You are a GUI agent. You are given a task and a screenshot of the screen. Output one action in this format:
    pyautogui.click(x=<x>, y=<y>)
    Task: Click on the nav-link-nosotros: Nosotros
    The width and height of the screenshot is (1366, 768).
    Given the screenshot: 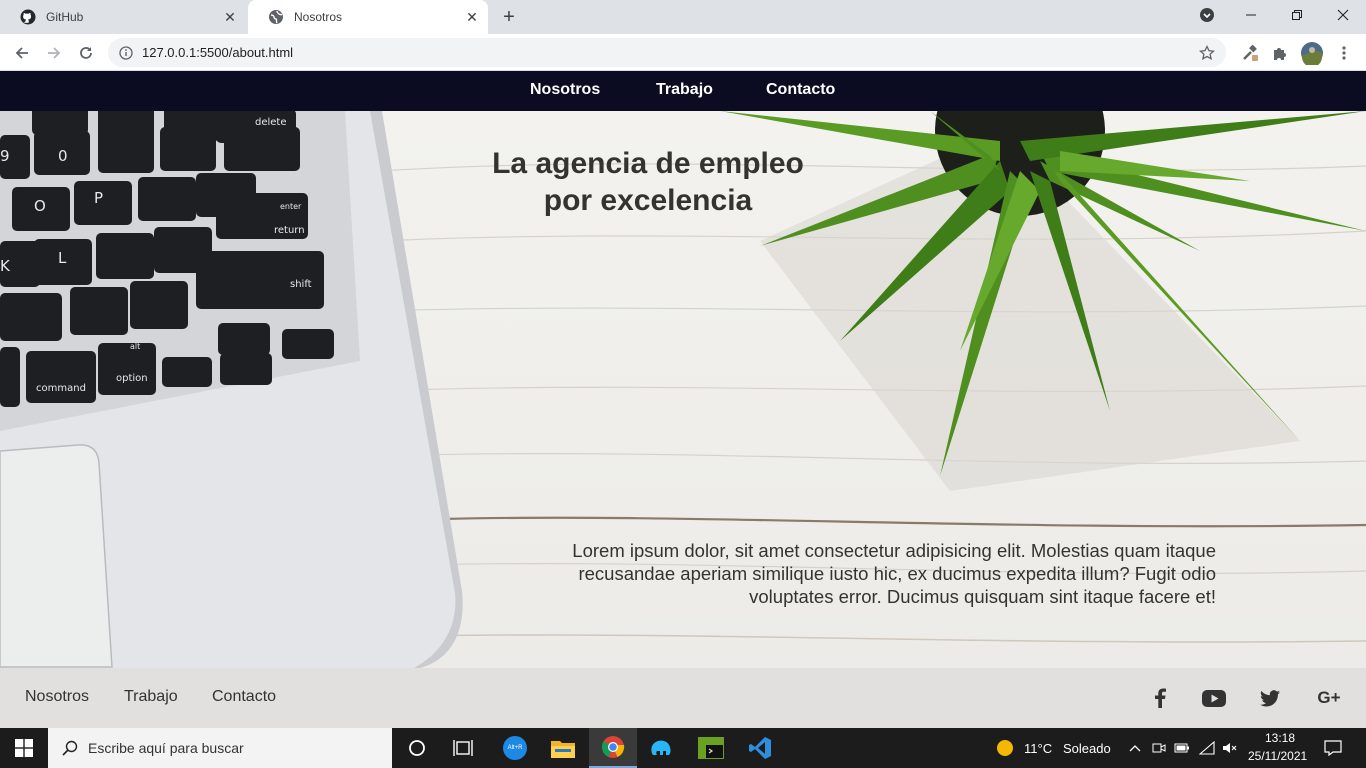 What is the action you would take?
    pyautogui.click(x=565, y=90)
    